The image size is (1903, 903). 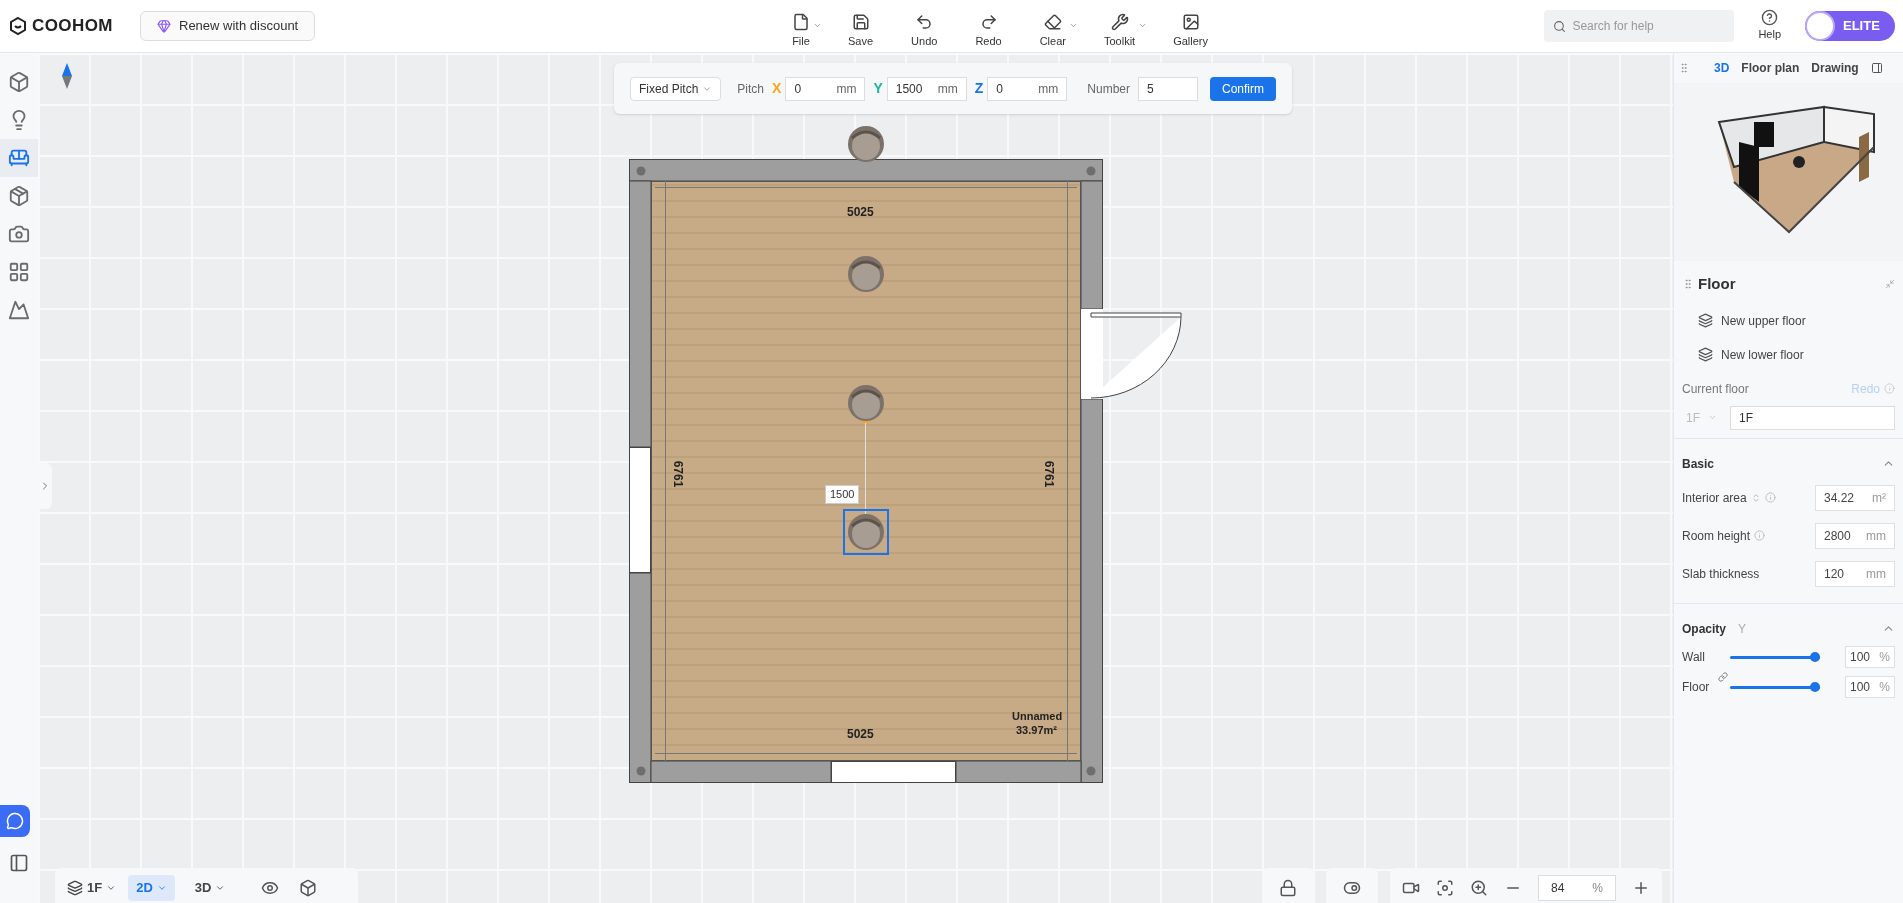 I want to click on save-icon, so click(x=860, y=21).